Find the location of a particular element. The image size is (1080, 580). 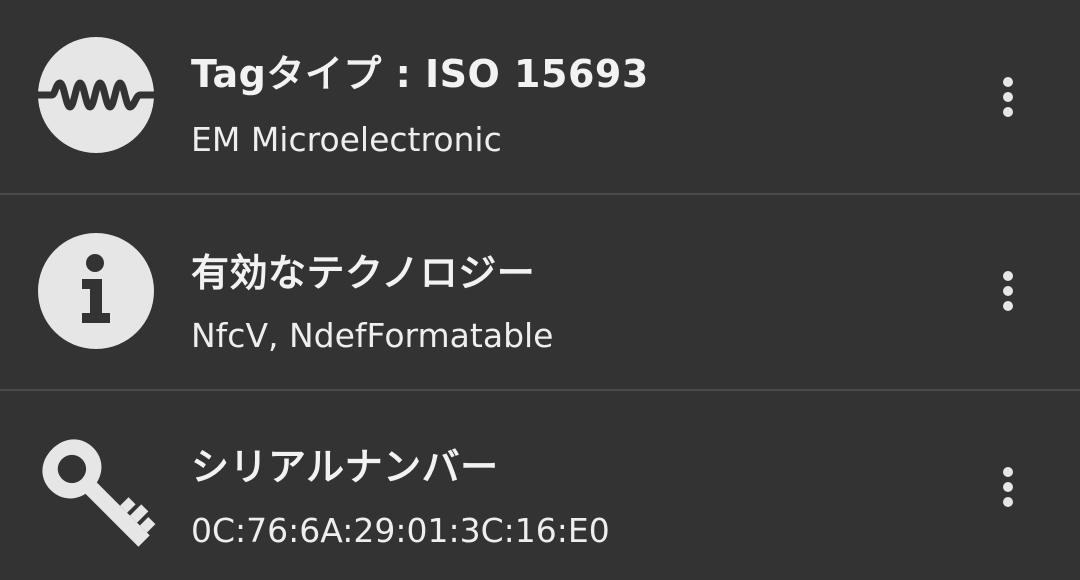

waveform-circle-icon is located at coordinates (96, 95).